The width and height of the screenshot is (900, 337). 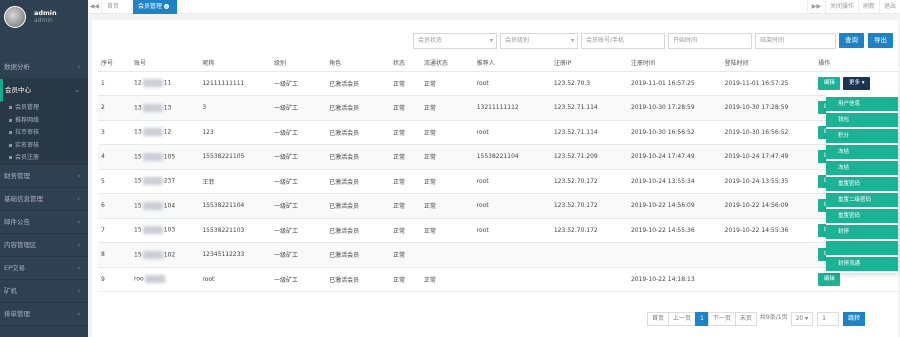 I want to click on account-input: 会员账号/手机, so click(x=623, y=41).